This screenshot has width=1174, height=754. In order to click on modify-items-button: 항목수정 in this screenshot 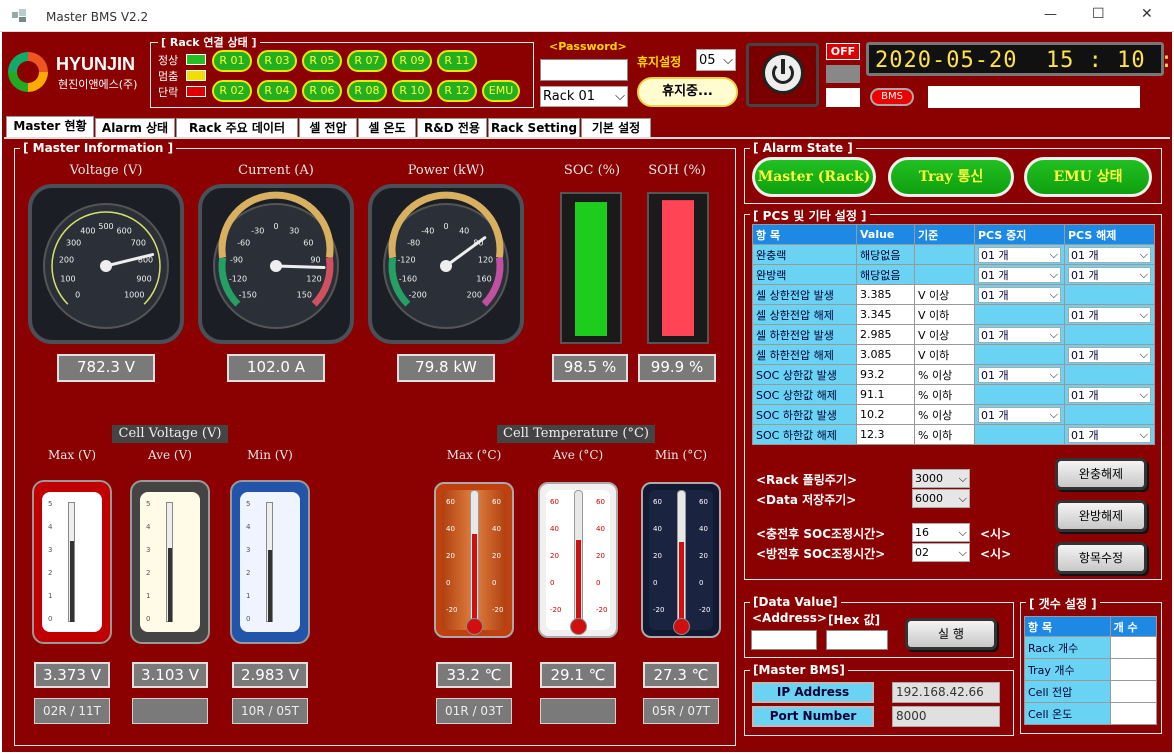, I will do `click(1101, 558)`.